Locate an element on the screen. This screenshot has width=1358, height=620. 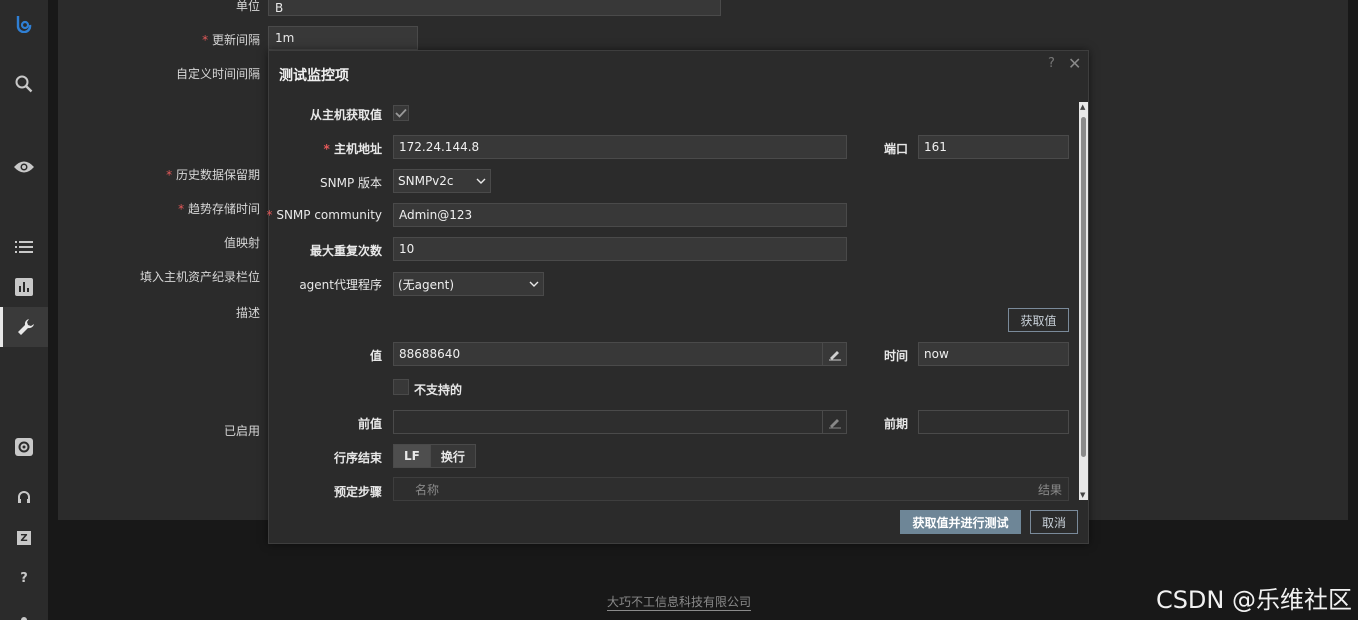
left-sidebar: Z ? is located at coordinates (24, 310).